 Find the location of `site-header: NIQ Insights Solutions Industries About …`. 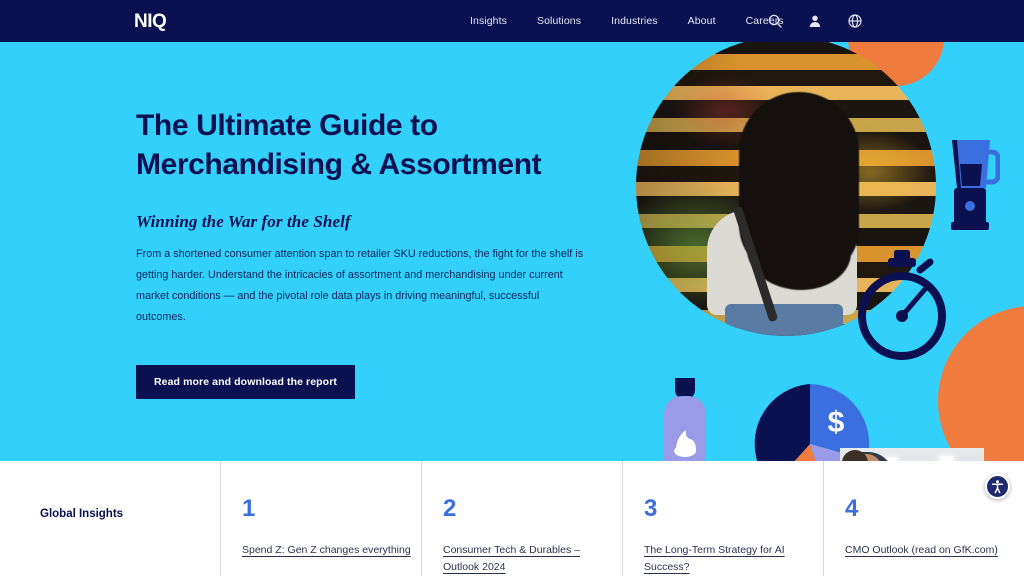

site-header: NIQ Insights Solutions Industries About … is located at coordinates (512, 21).